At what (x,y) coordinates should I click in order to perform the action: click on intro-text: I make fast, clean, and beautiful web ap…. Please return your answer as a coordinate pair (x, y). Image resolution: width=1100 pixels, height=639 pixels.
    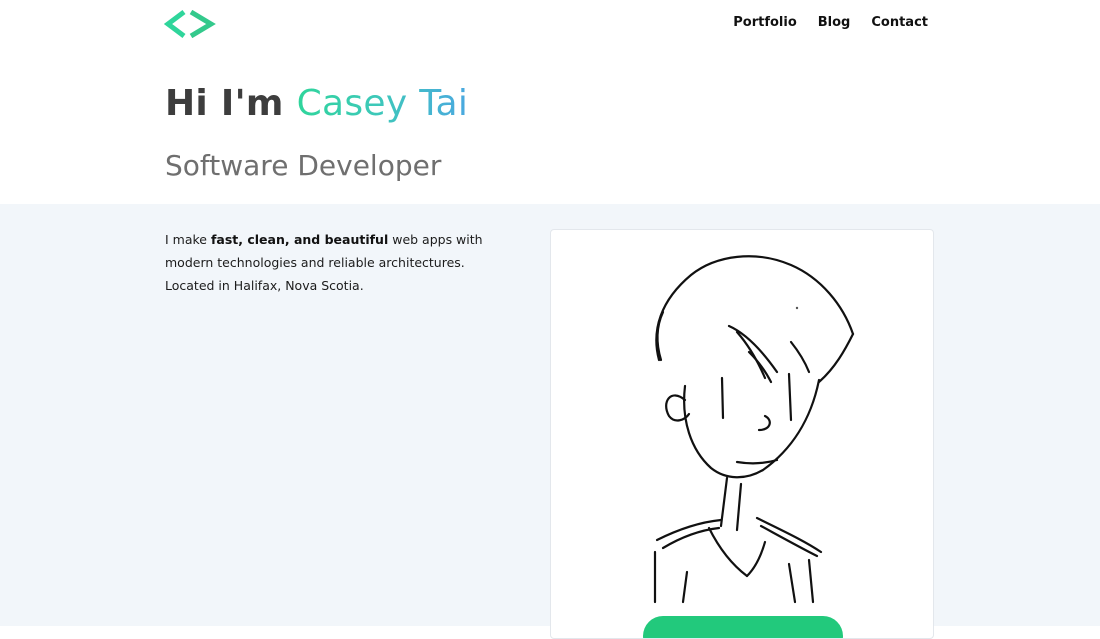
    Looking at the image, I should click on (330, 262).